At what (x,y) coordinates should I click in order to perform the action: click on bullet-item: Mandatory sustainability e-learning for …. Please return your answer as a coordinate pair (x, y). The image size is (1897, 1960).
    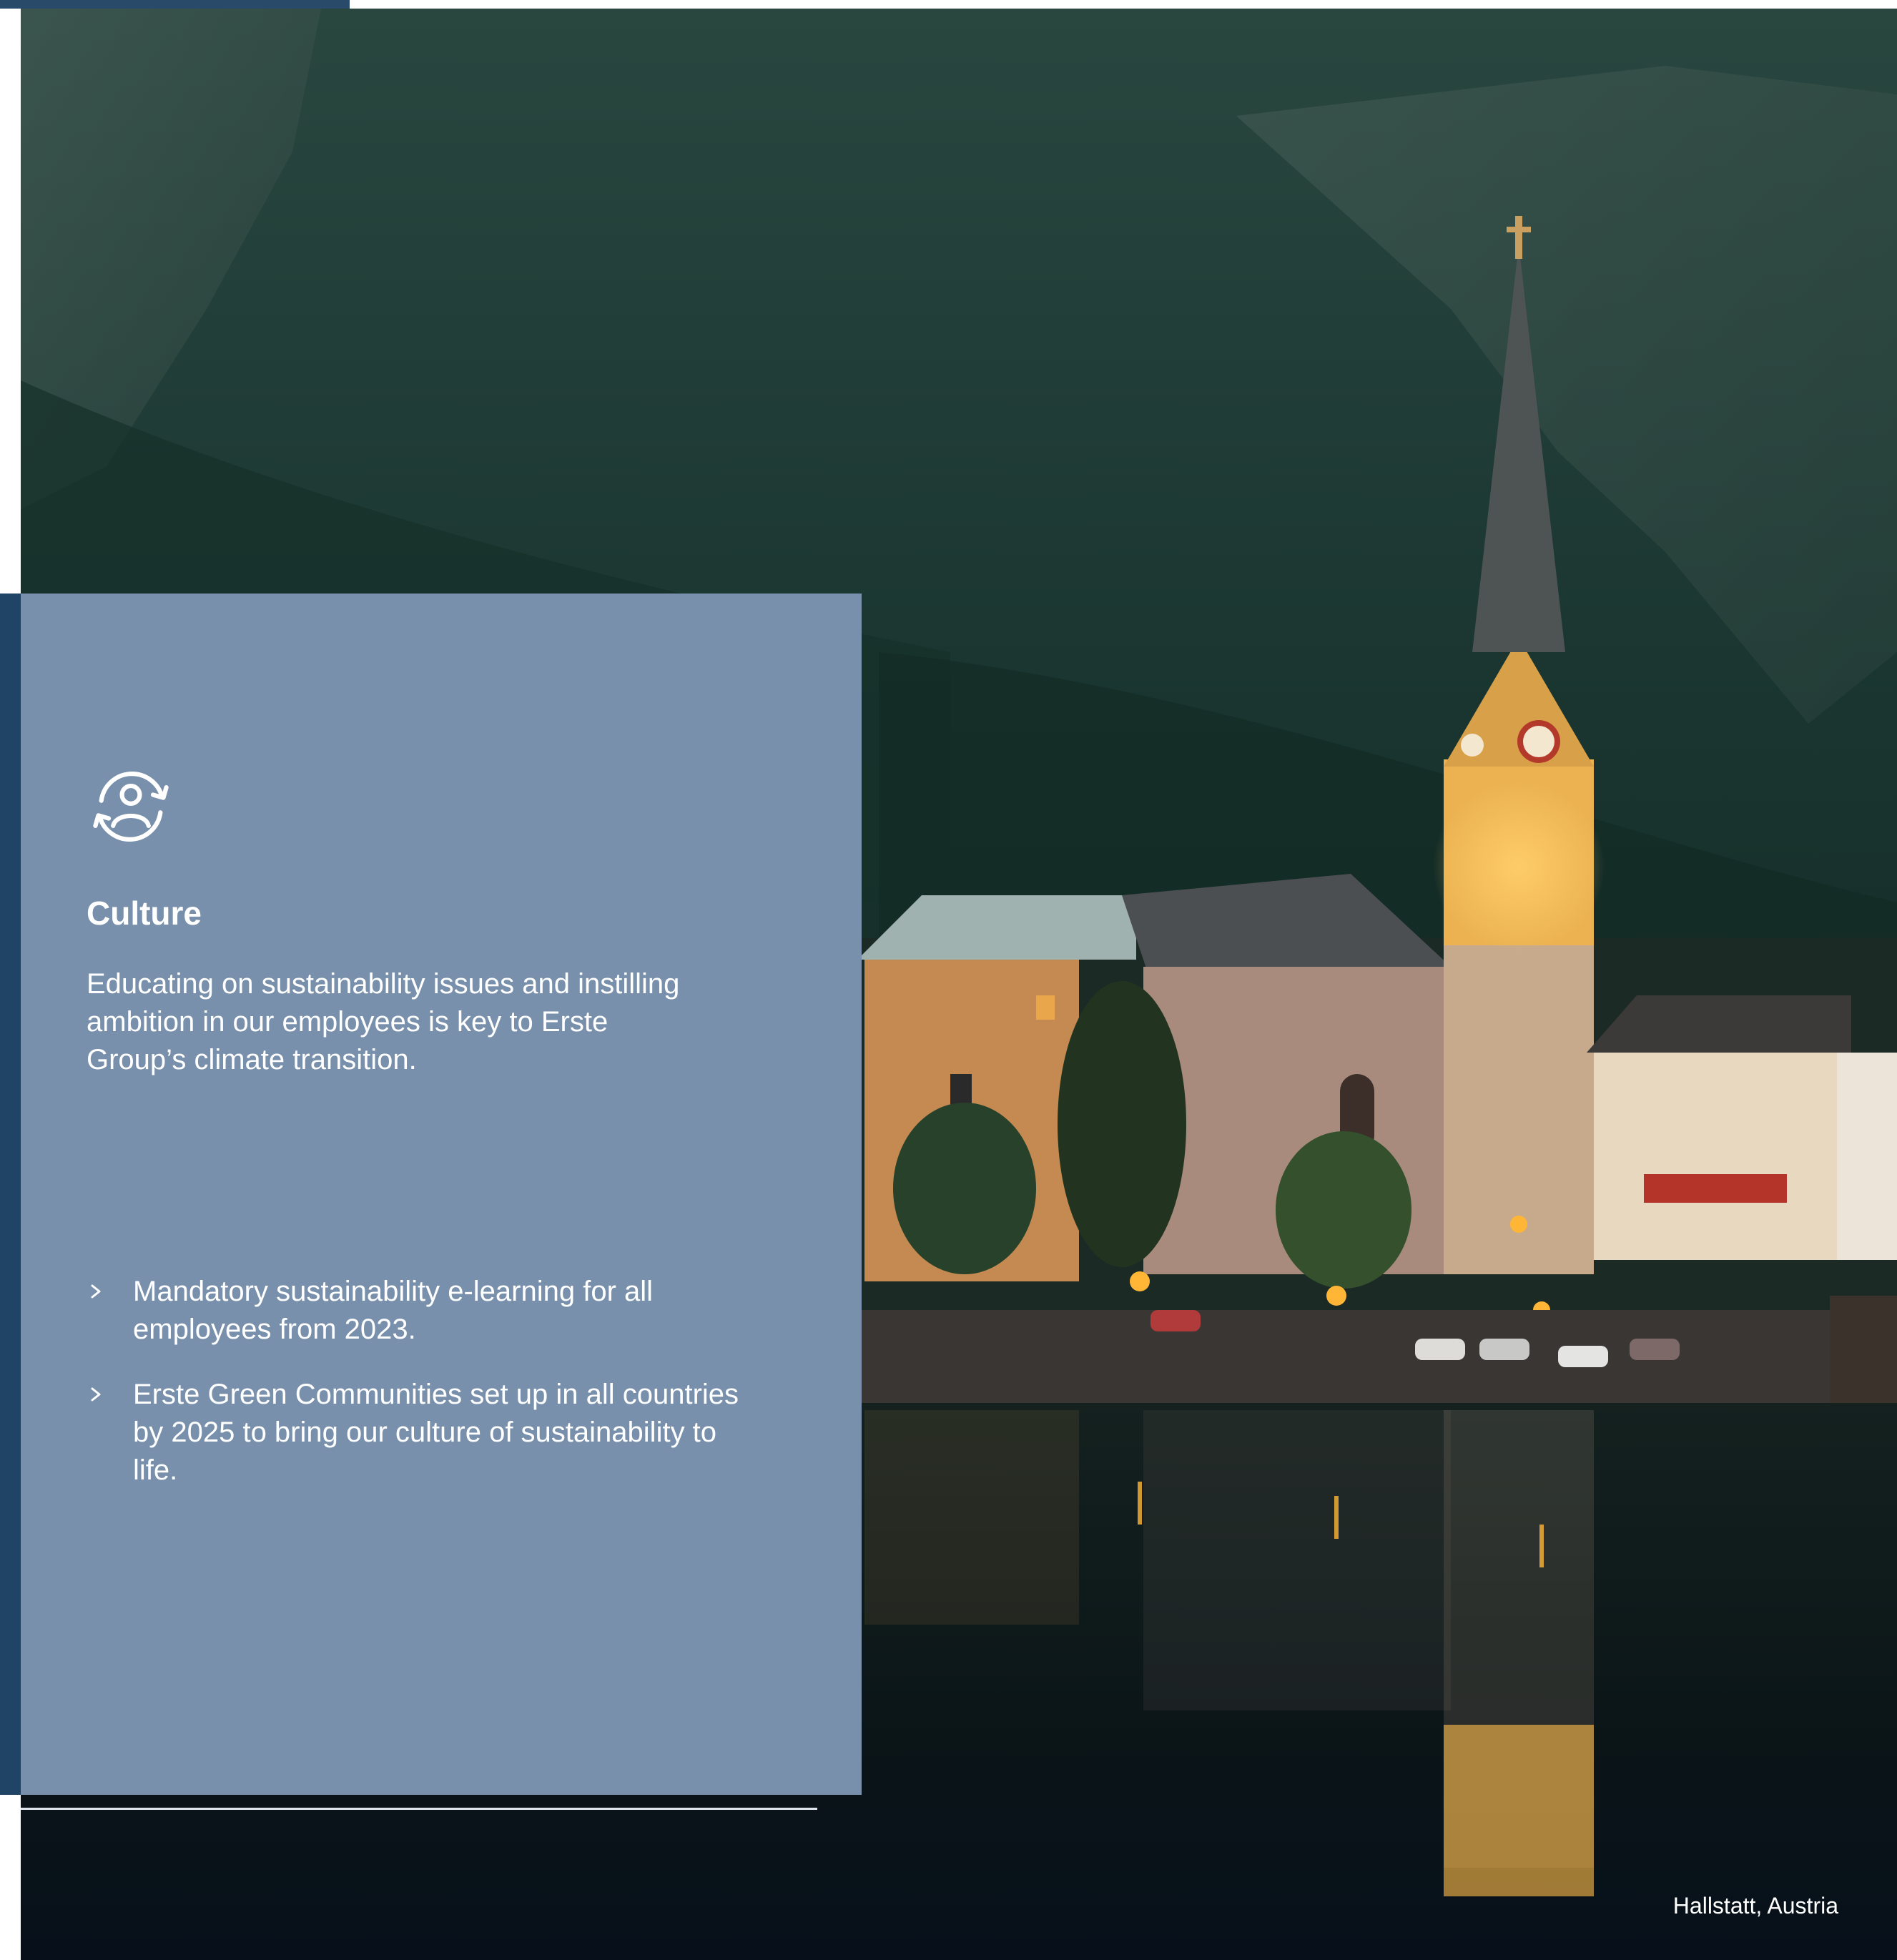
    Looking at the image, I should click on (415, 1311).